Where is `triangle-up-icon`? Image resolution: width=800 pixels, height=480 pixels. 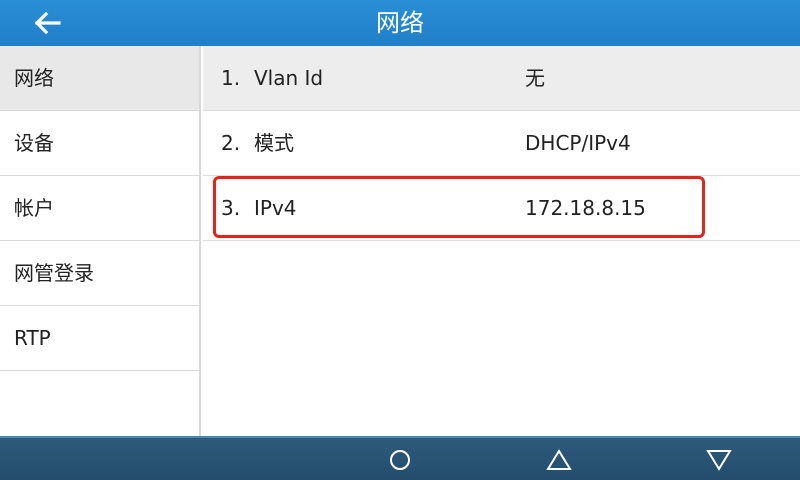
triangle-up-icon is located at coordinates (559, 459).